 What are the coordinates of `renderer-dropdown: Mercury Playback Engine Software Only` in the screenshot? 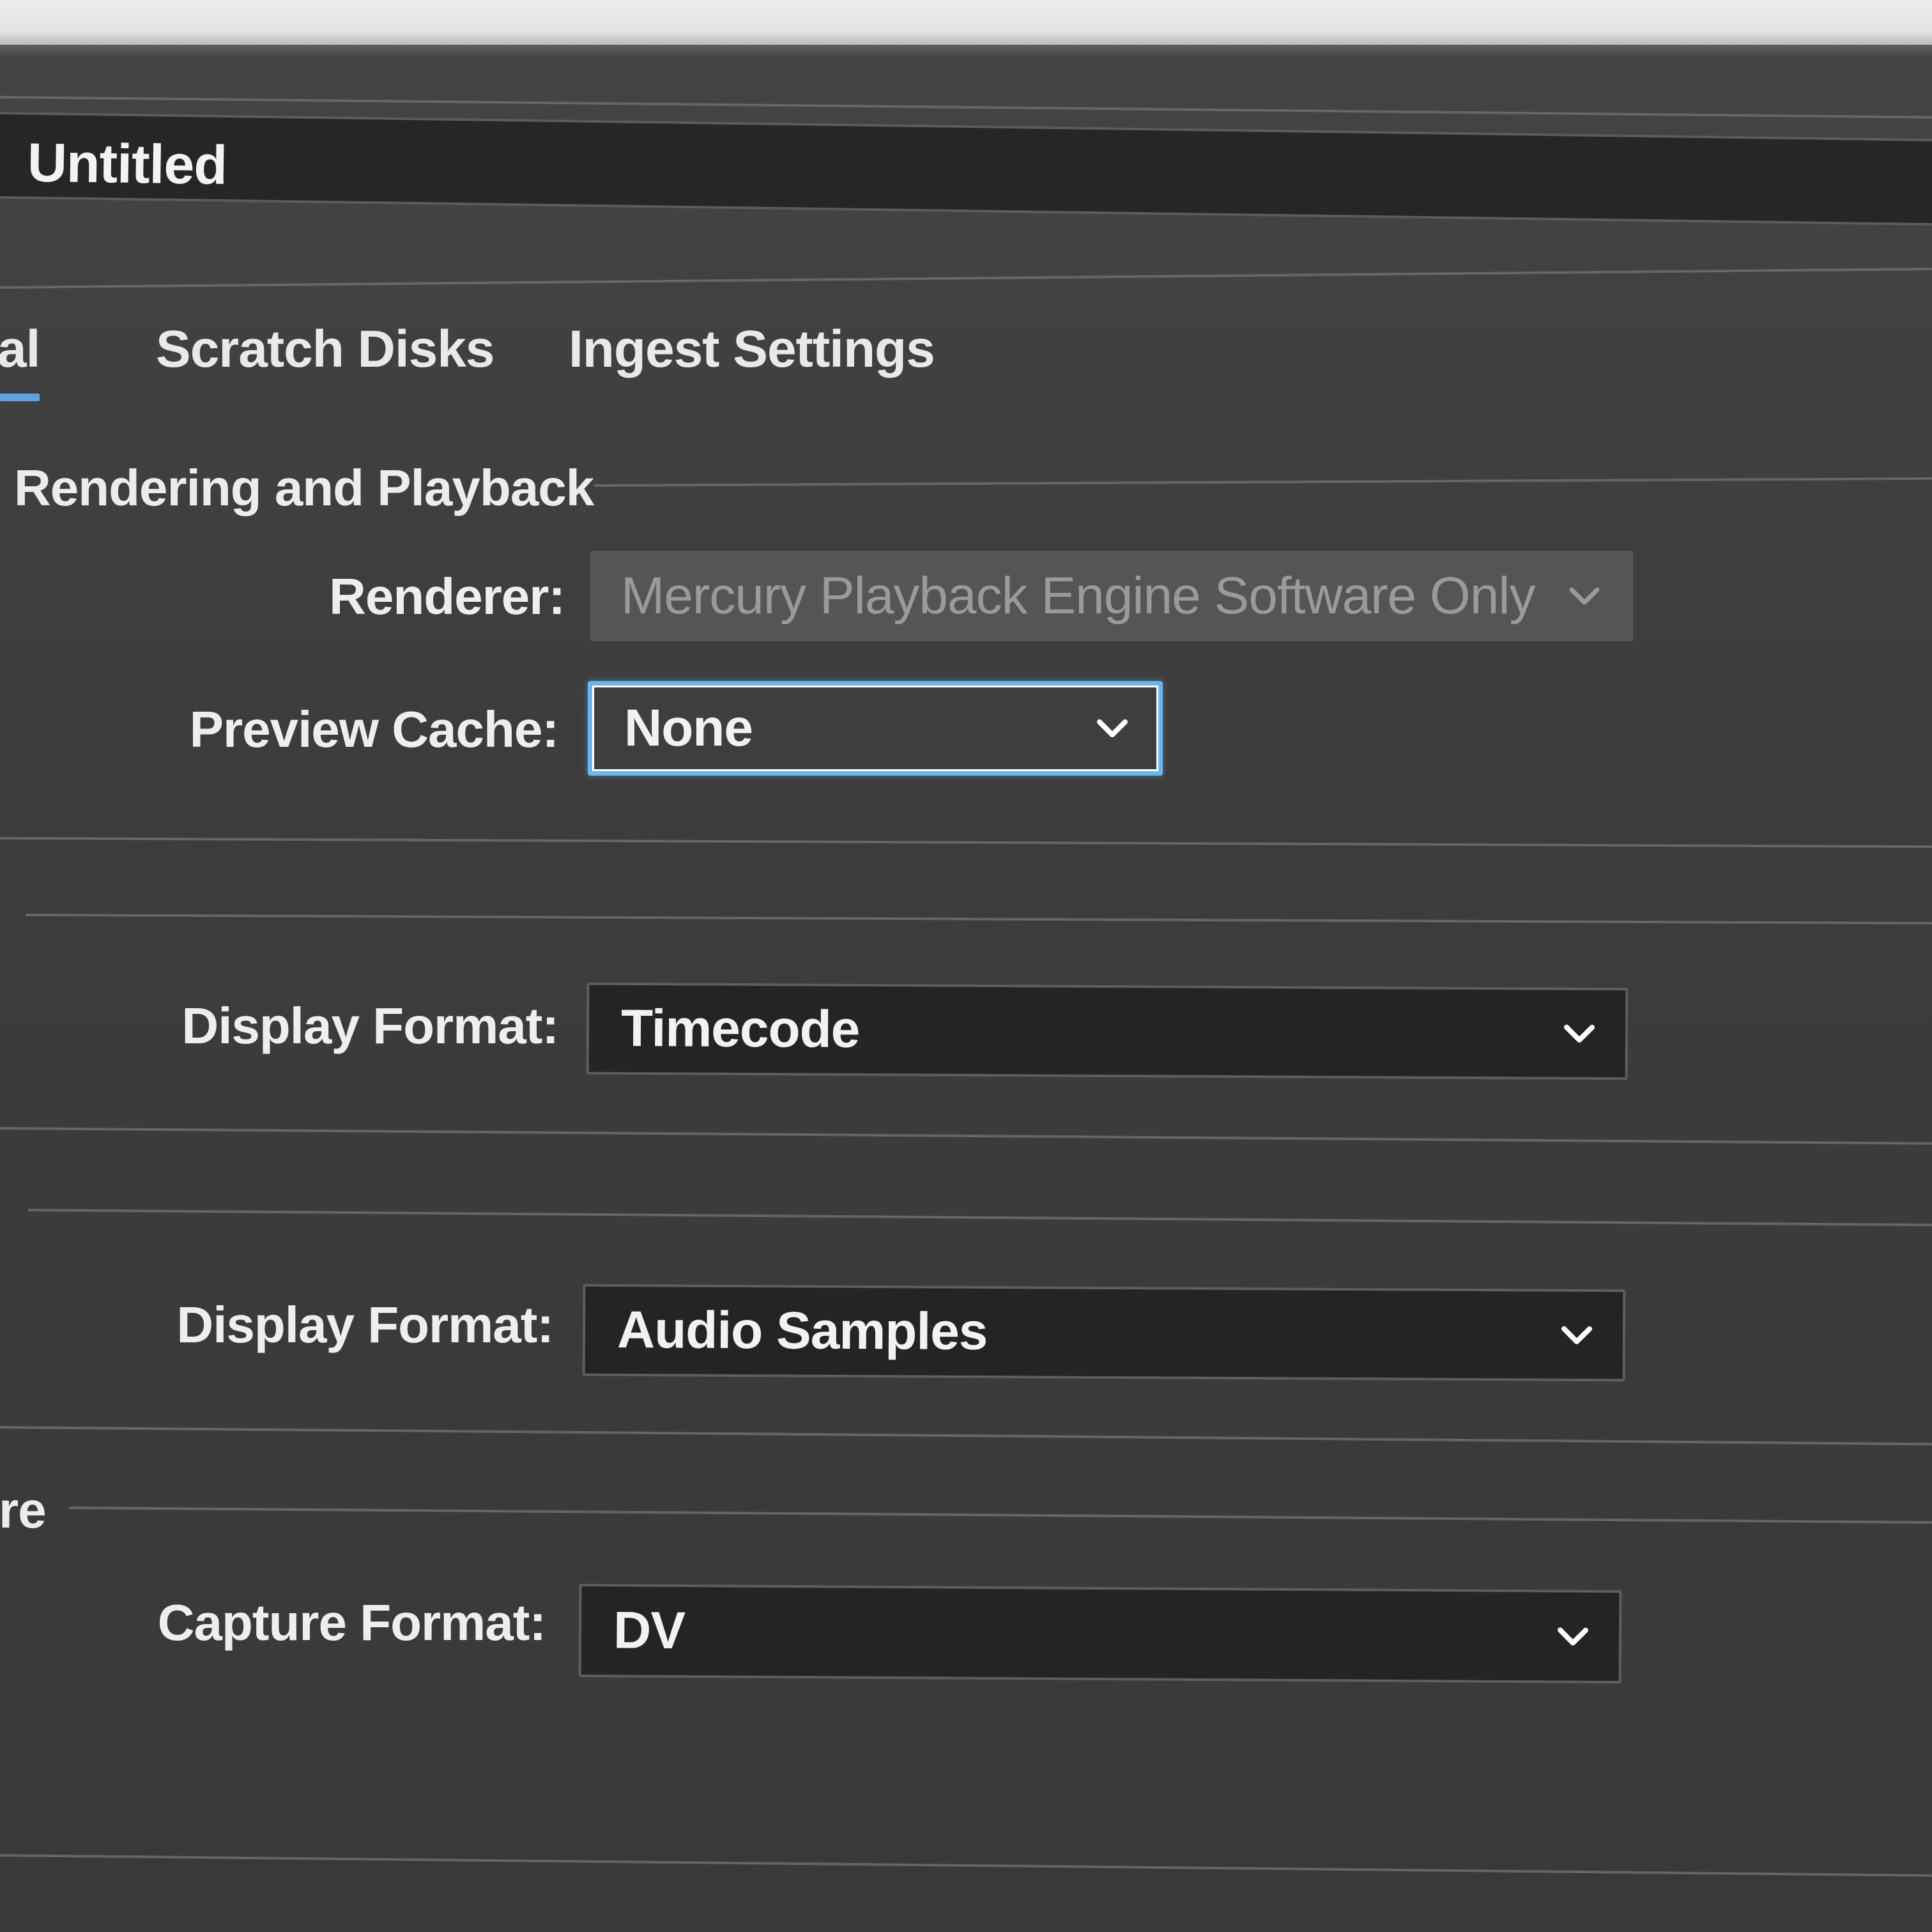 It's located at (1111, 596).